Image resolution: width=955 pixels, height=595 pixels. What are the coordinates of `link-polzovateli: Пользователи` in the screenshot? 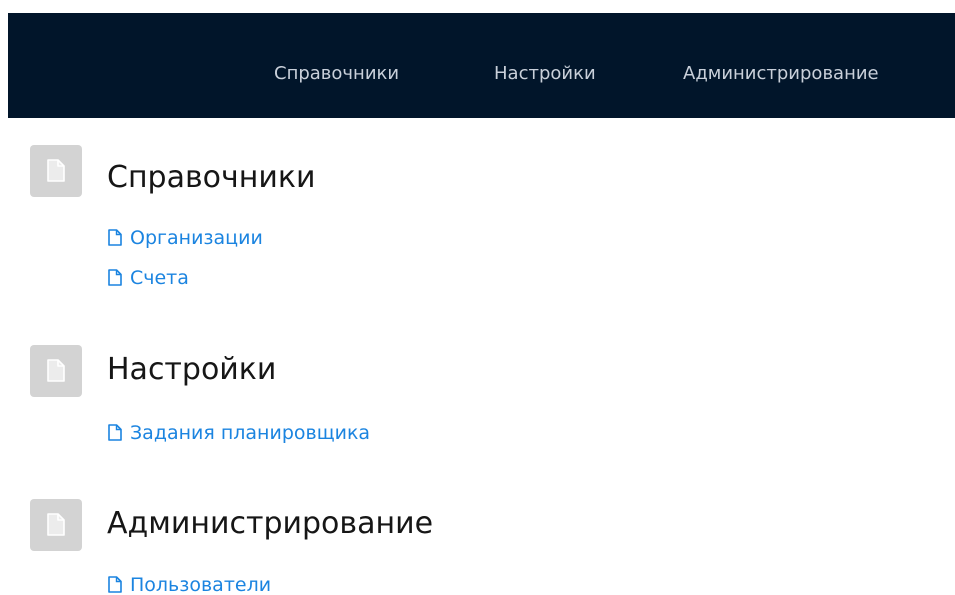 It's located at (189, 584).